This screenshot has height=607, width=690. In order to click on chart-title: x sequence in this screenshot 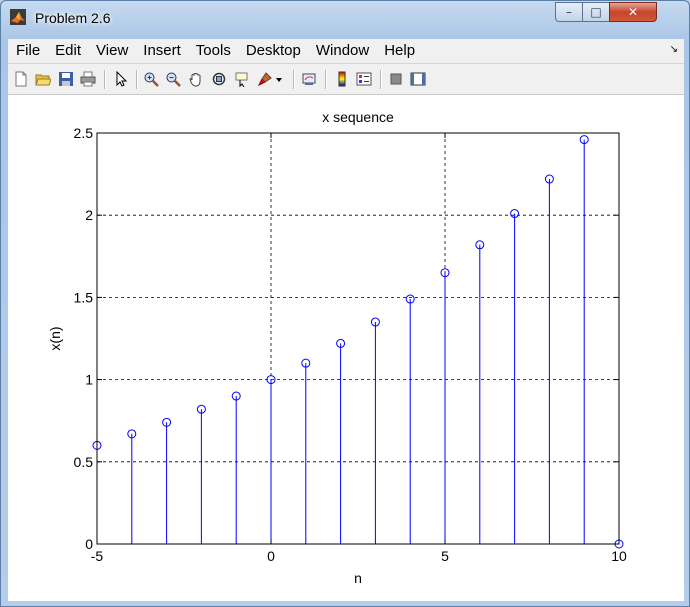, I will do `click(358, 117)`.